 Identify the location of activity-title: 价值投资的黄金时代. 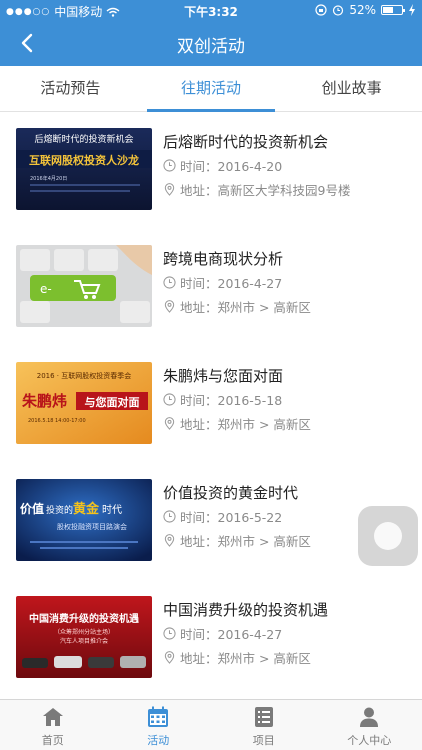
(231, 493).